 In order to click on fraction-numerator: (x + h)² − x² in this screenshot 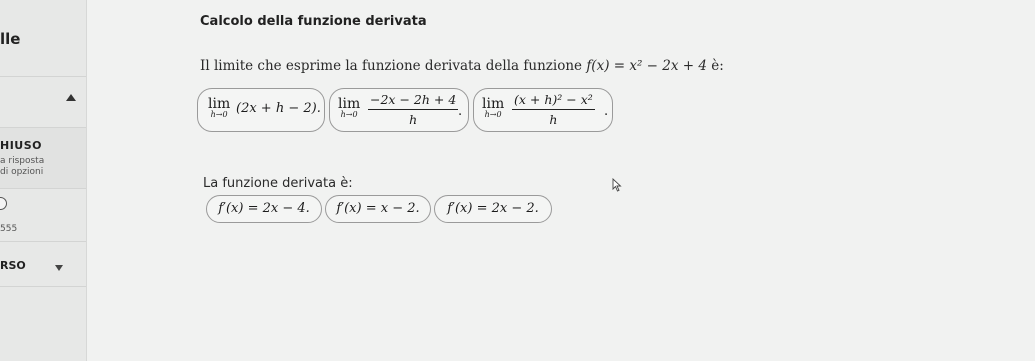, I will do `click(553, 101)`.